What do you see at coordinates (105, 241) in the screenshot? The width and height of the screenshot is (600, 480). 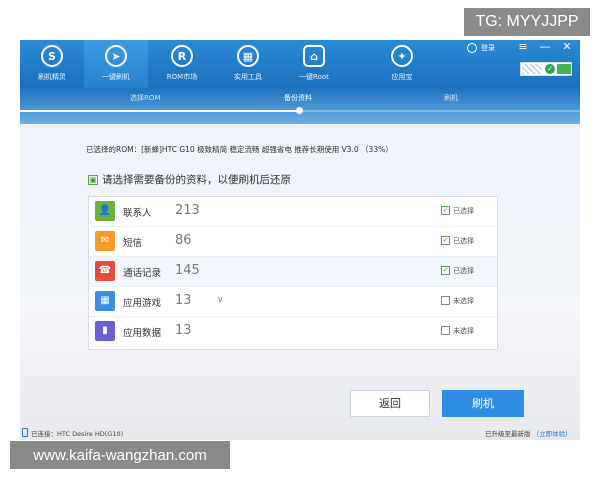 I see `sms-icon: ✉` at bounding box center [105, 241].